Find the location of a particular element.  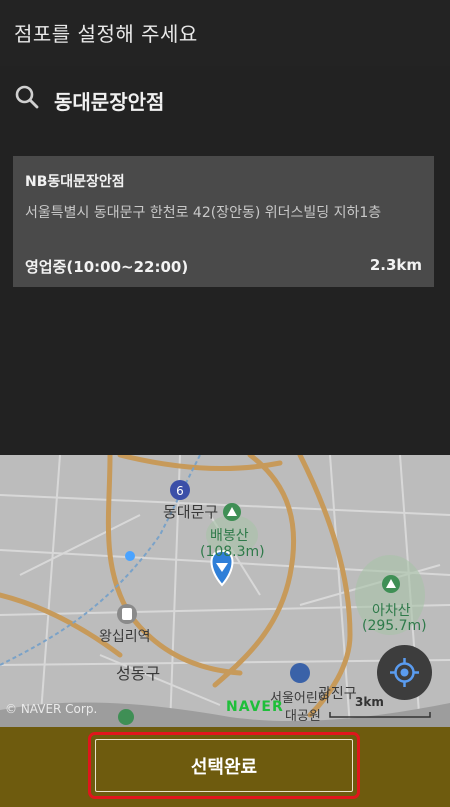

map-label-mountain: 아차산 is located at coordinates (391, 611).